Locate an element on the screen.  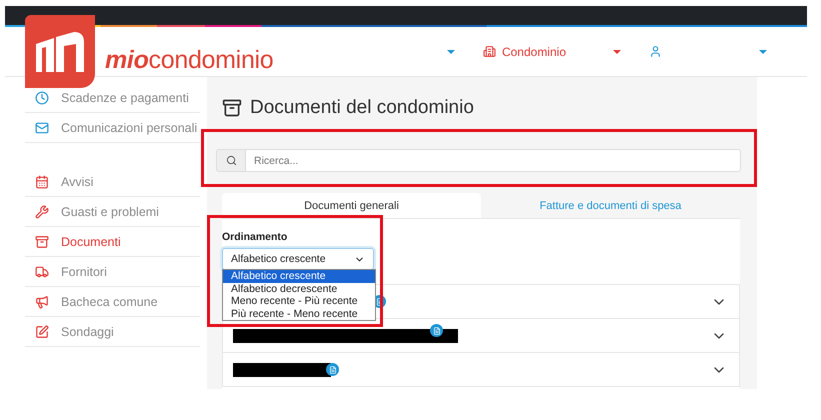
wrench-icon is located at coordinates (42, 211).